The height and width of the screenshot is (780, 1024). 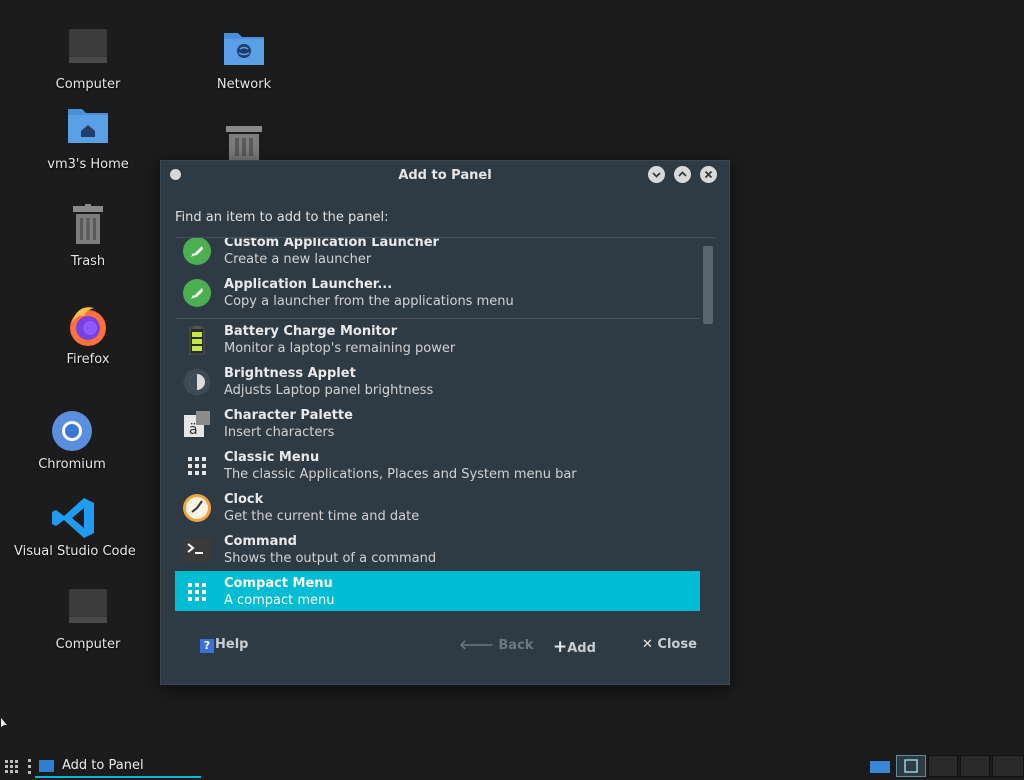 I want to click on item-title: Clock, so click(x=244, y=499).